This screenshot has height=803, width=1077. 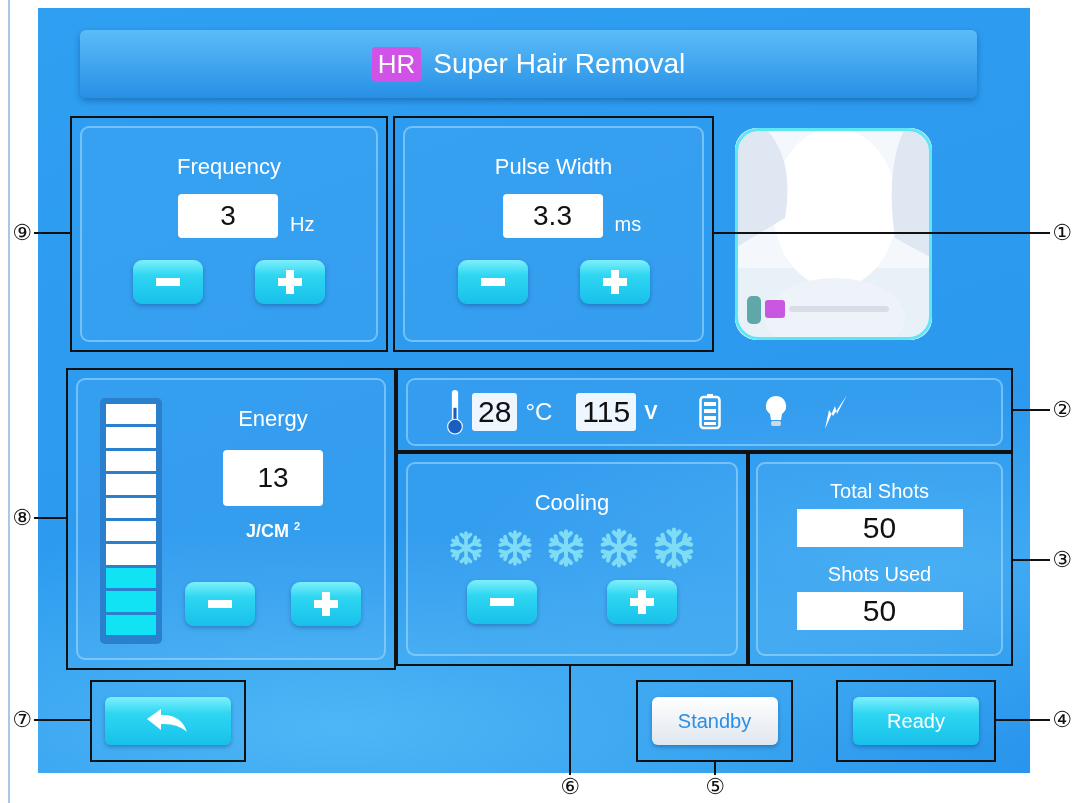 What do you see at coordinates (879, 611) in the screenshot?
I see `shots-used-value: 50` at bounding box center [879, 611].